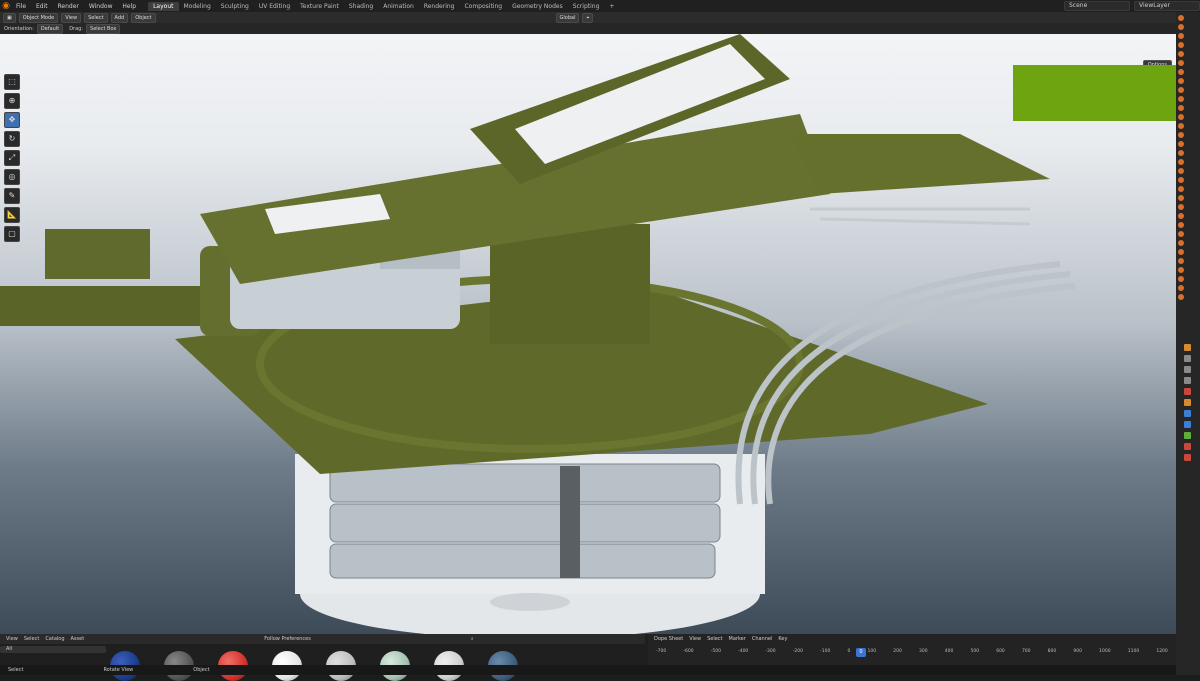 The image size is (1200, 681). I want to click on texture-properties-icon, so click(1187, 457).